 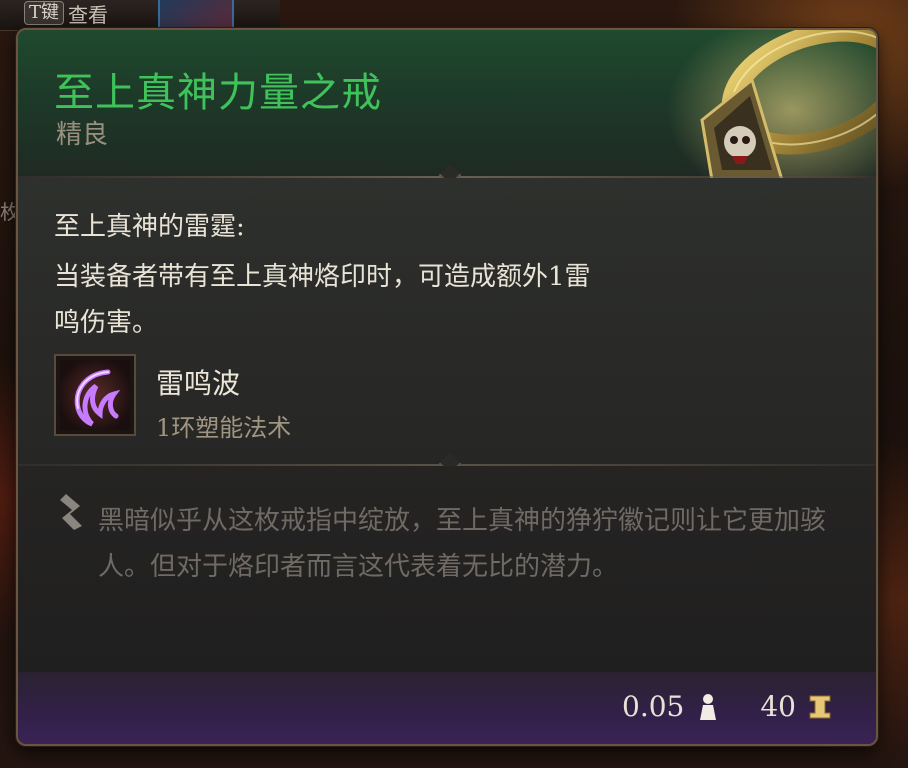 What do you see at coordinates (71, 512) in the screenshot?
I see `quill-icon` at bounding box center [71, 512].